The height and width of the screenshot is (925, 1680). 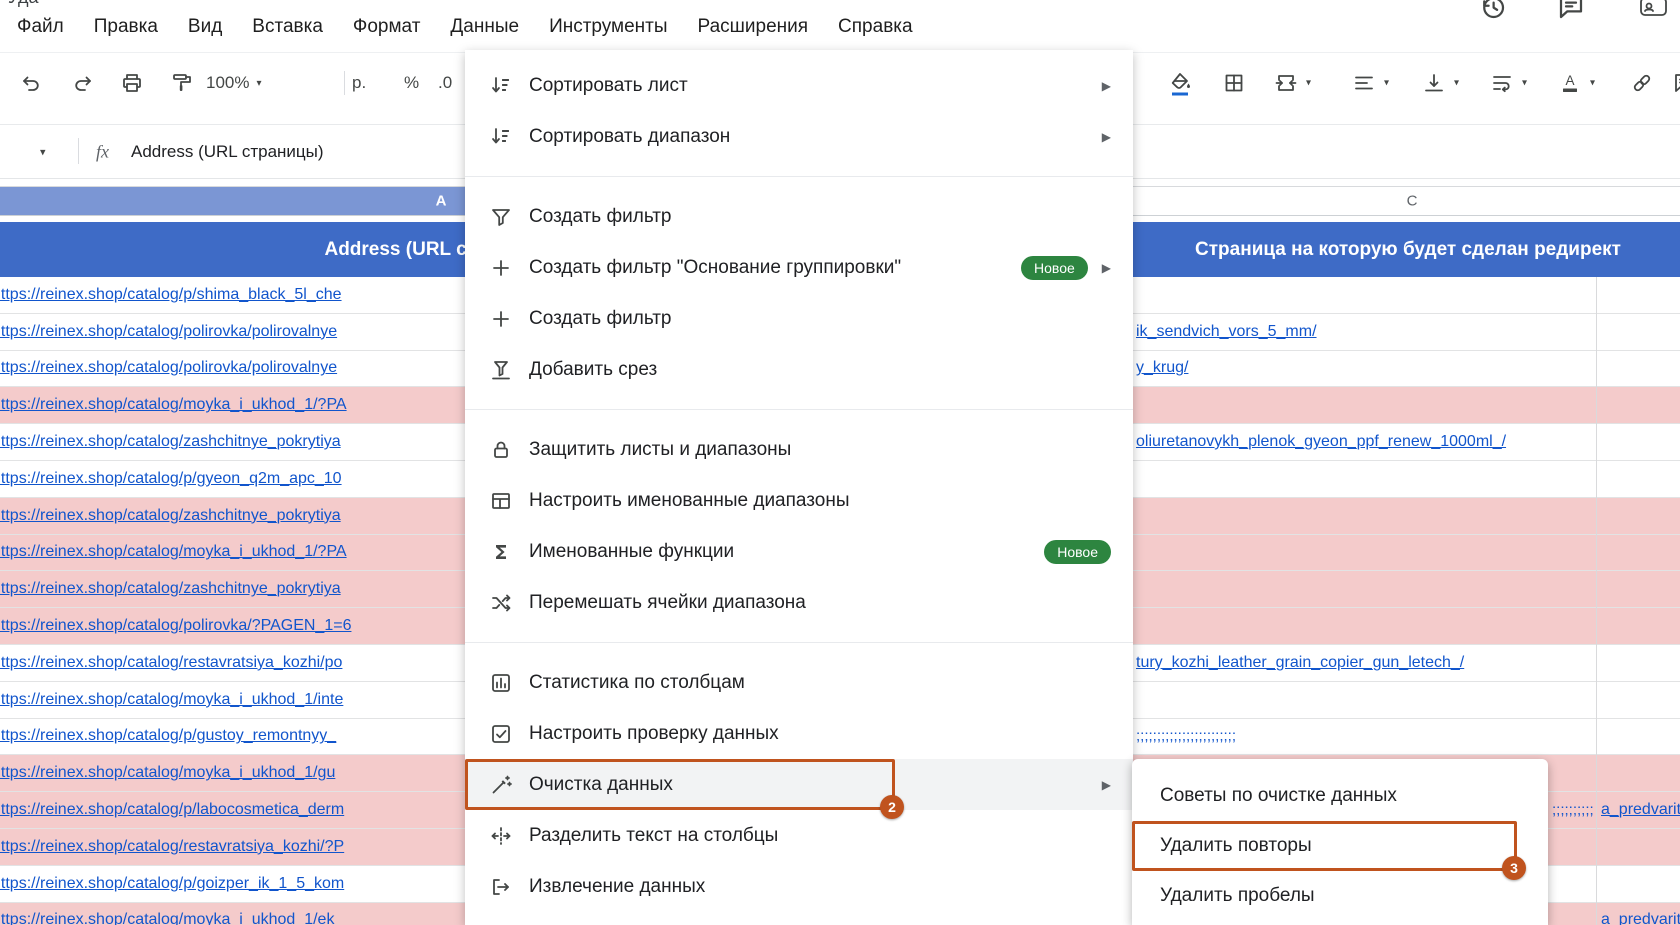 I want to click on redo-icon, so click(x=82, y=83).